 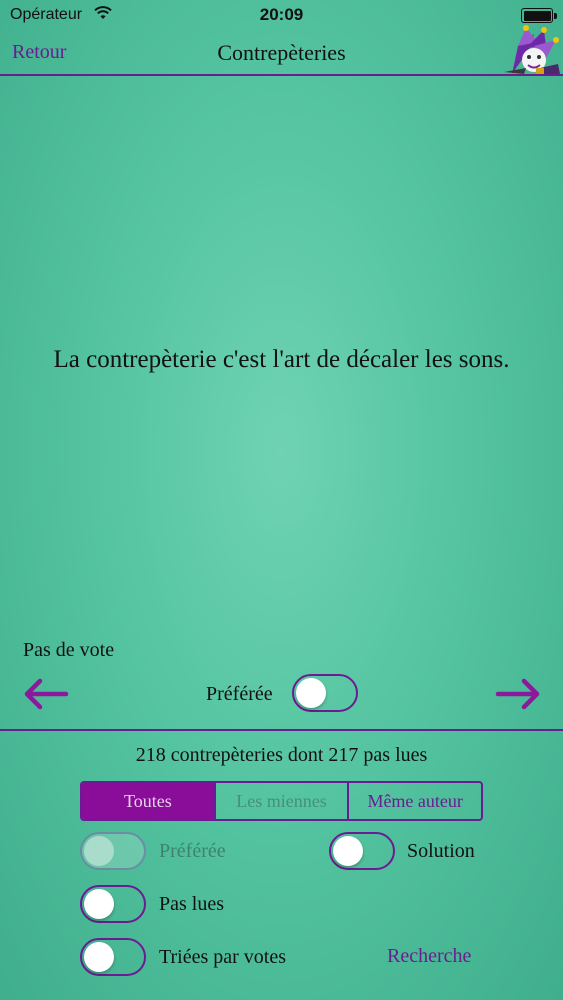 What do you see at coordinates (414, 801) in the screenshot?
I see `tab-same-author: Même auteur` at bounding box center [414, 801].